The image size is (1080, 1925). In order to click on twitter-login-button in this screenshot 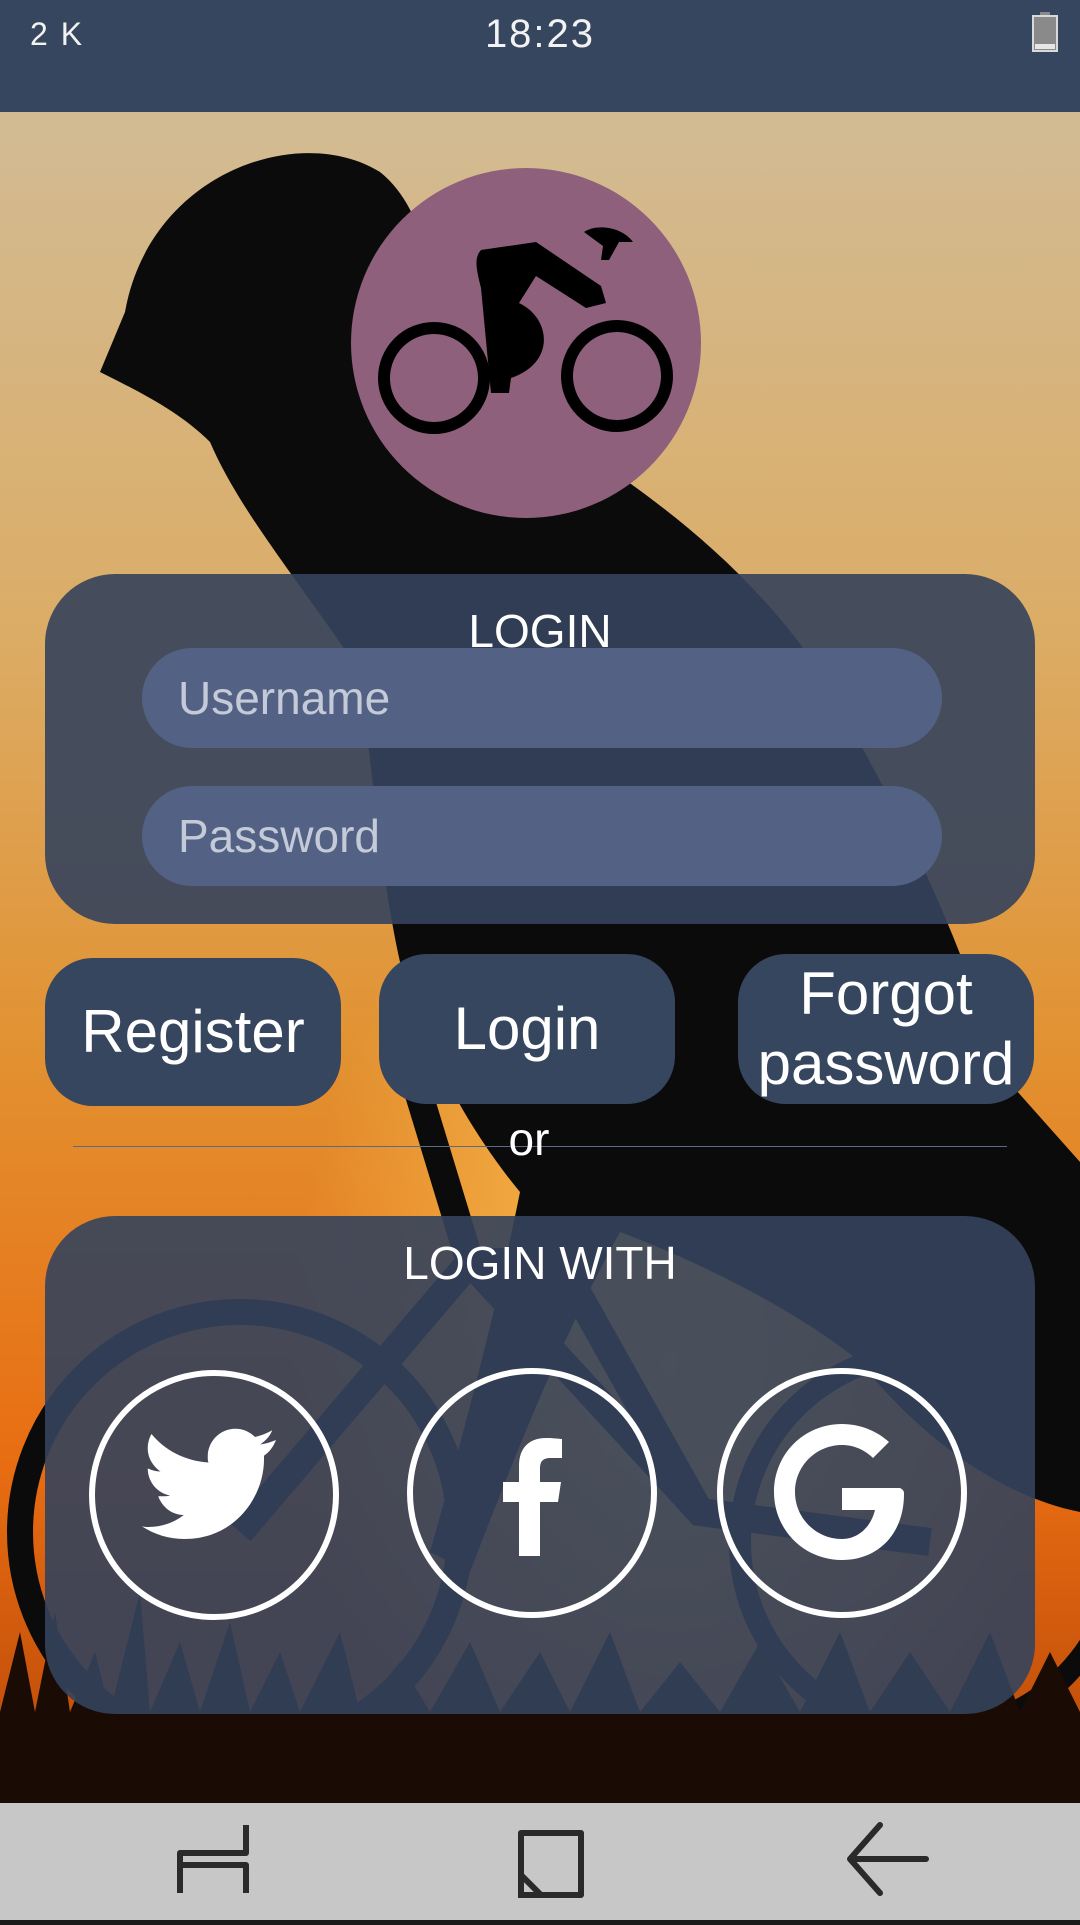, I will do `click(214, 1495)`.